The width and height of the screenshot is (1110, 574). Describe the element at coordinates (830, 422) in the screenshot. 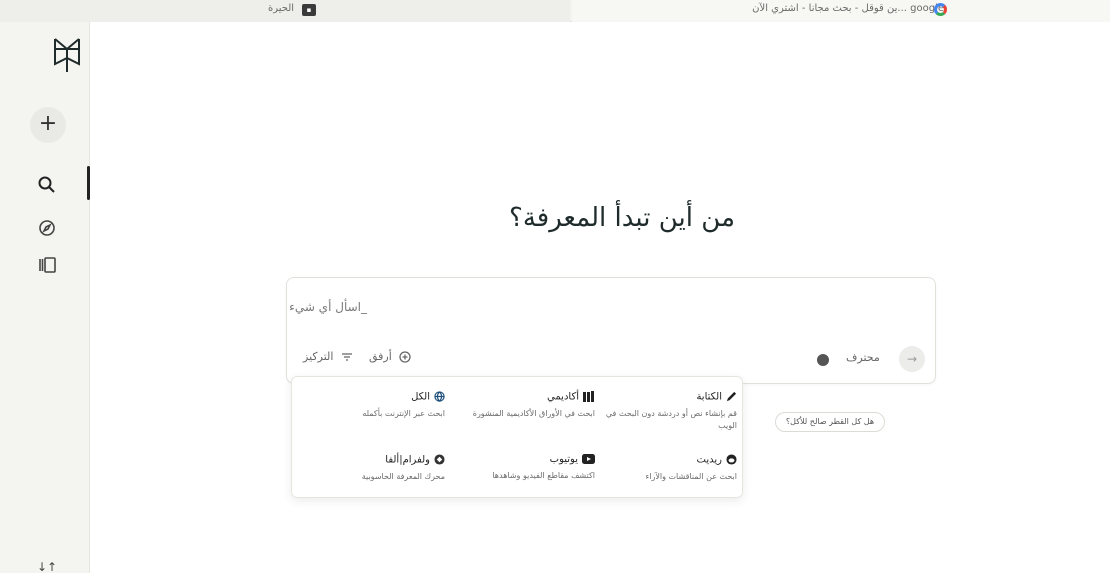

I see `suggestion-chip: هل كل القطر صالح للأكل؟` at that location.